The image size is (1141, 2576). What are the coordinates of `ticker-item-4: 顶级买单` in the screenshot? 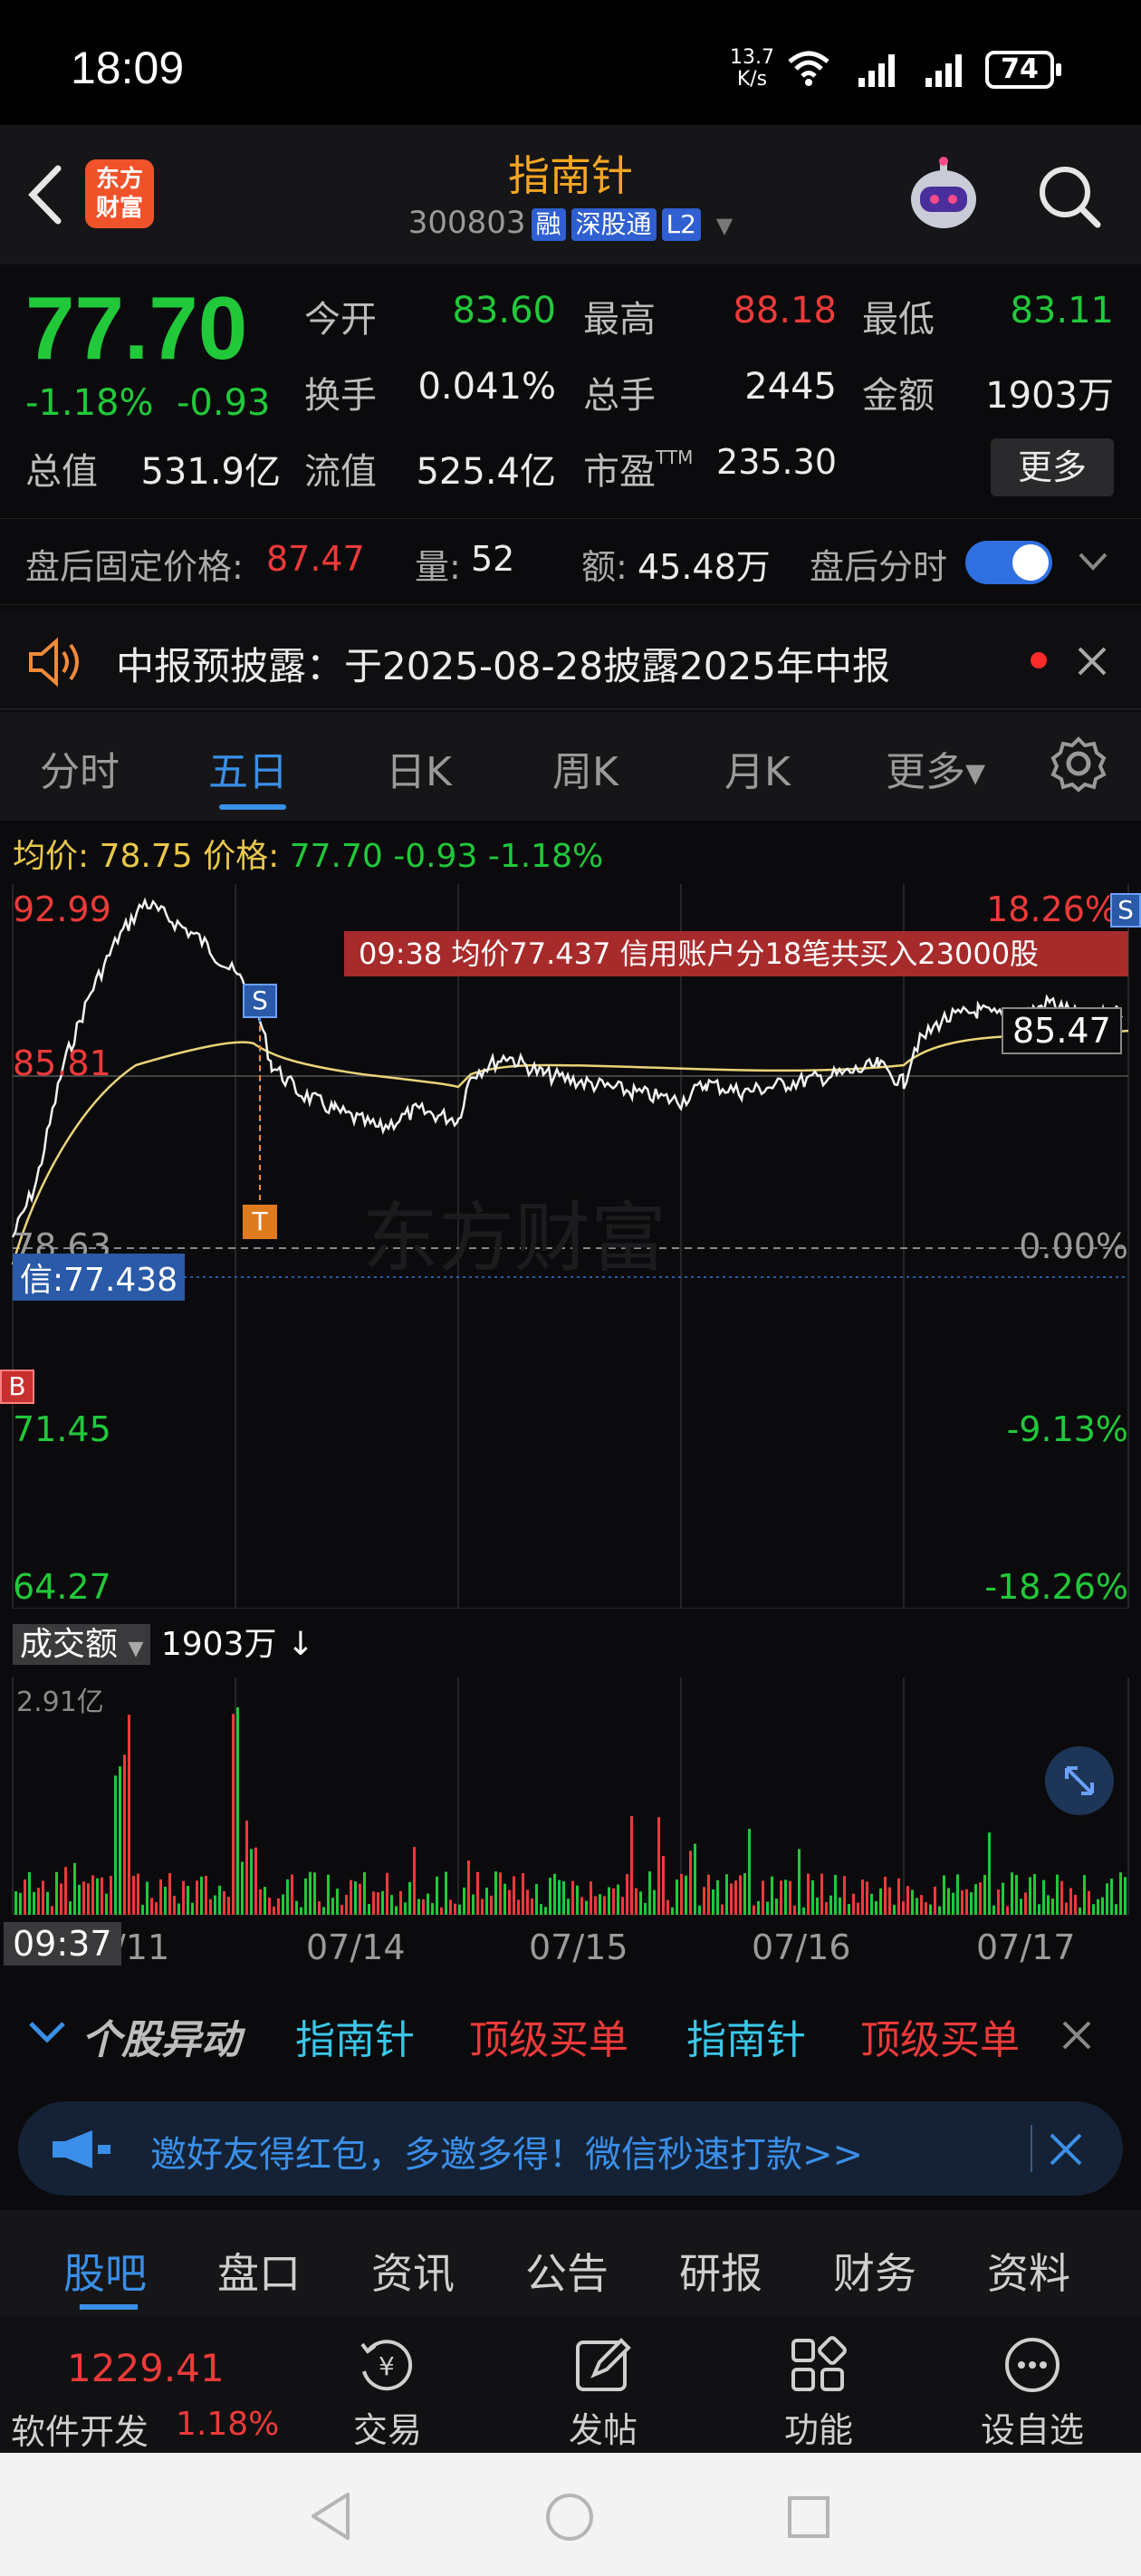 It's located at (940, 2036).